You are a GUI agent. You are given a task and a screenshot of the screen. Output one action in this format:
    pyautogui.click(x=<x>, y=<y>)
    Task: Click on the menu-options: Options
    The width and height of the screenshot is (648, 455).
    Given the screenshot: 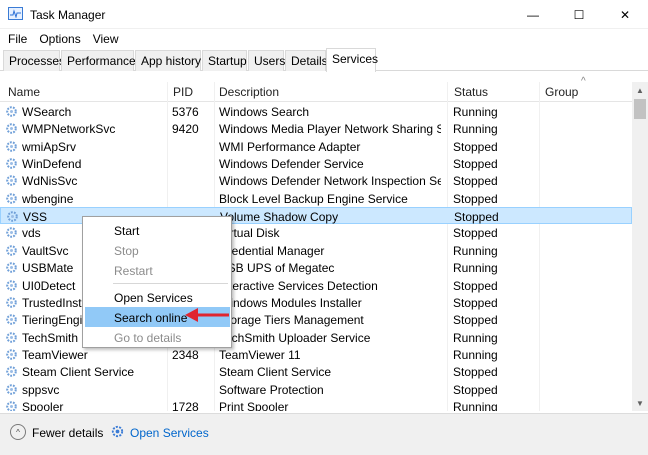 What is the action you would take?
    pyautogui.click(x=59, y=39)
    